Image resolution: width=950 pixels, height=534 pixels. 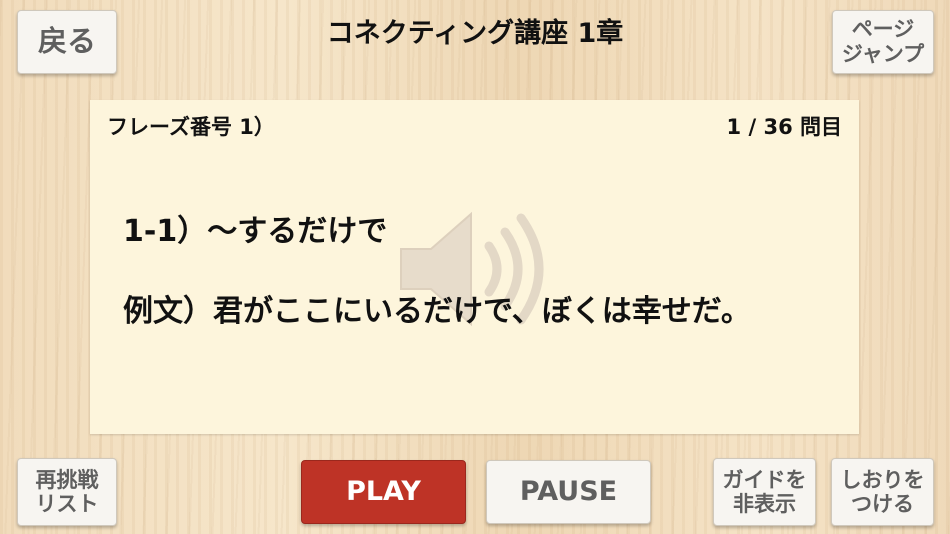 I want to click on bookmark-button: しおりを つける, so click(x=882, y=492).